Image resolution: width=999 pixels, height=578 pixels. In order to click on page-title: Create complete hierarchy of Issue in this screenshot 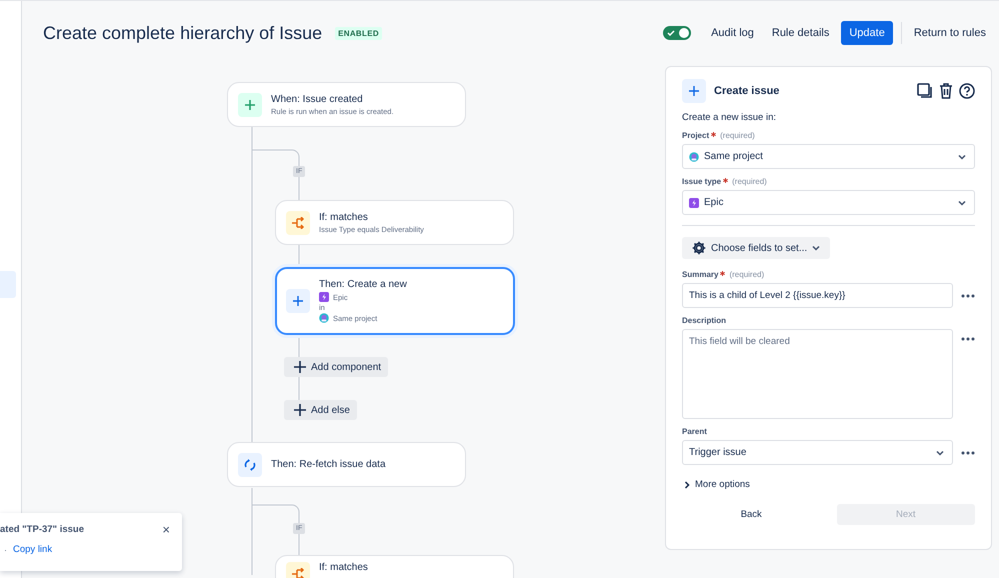, I will do `click(182, 33)`.